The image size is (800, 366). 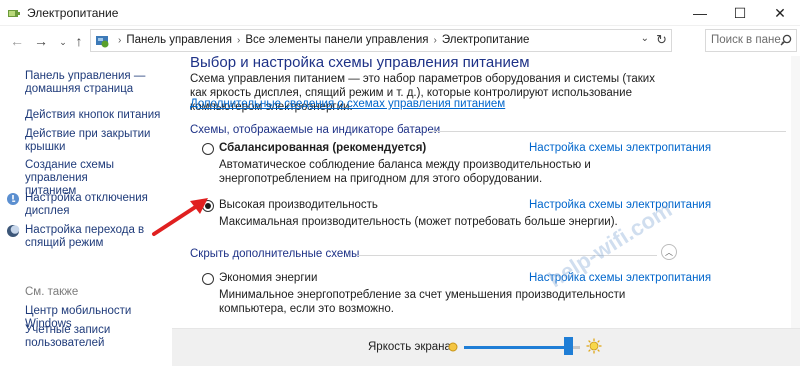 What do you see at coordinates (208, 149) in the screenshot?
I see `plan-balanced-radio` at bounding box center [208, 149].